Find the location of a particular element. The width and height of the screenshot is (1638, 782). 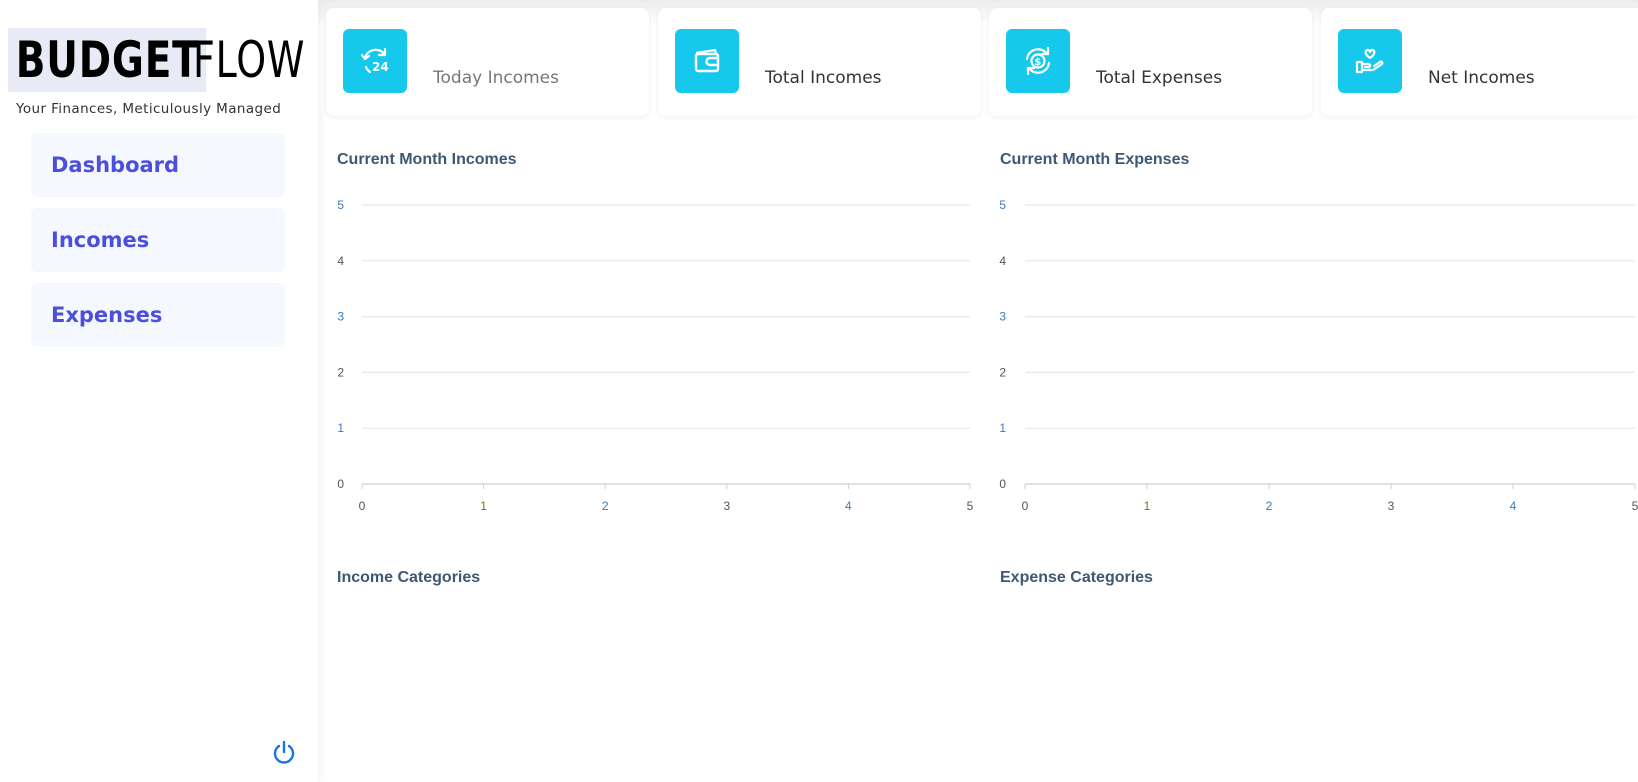

hand-heart-icon is located at coordinates (1370, 61).